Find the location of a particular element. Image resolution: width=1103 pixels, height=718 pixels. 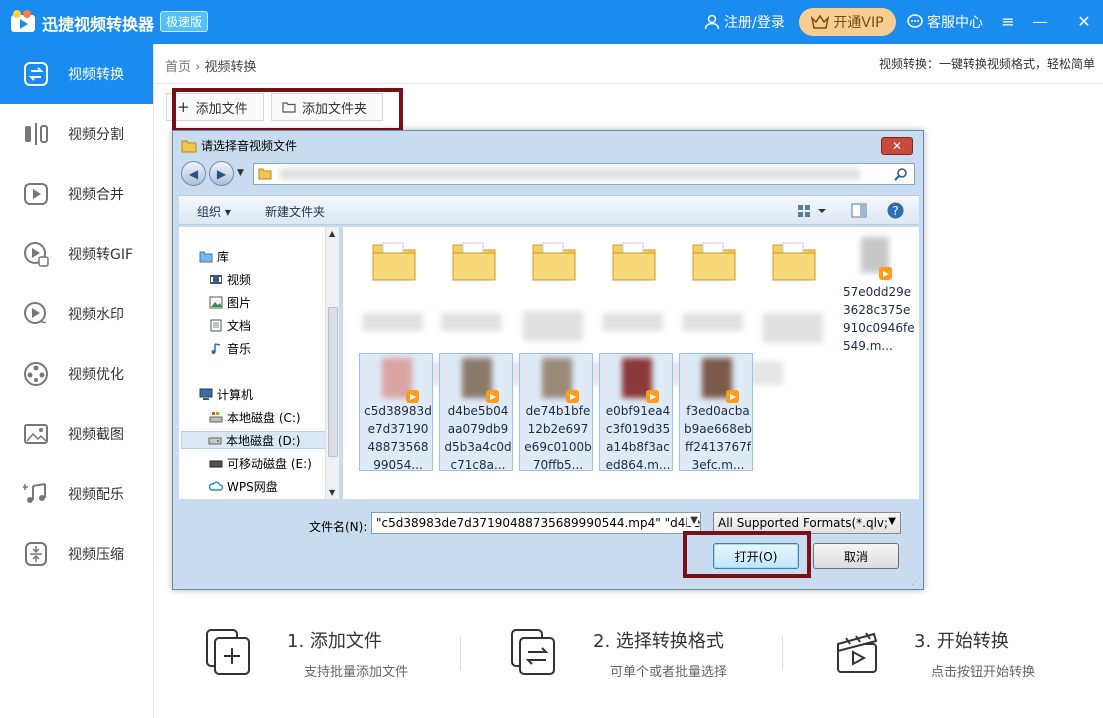

vip-label: 开通VIP is located at coordinates (858, 23).